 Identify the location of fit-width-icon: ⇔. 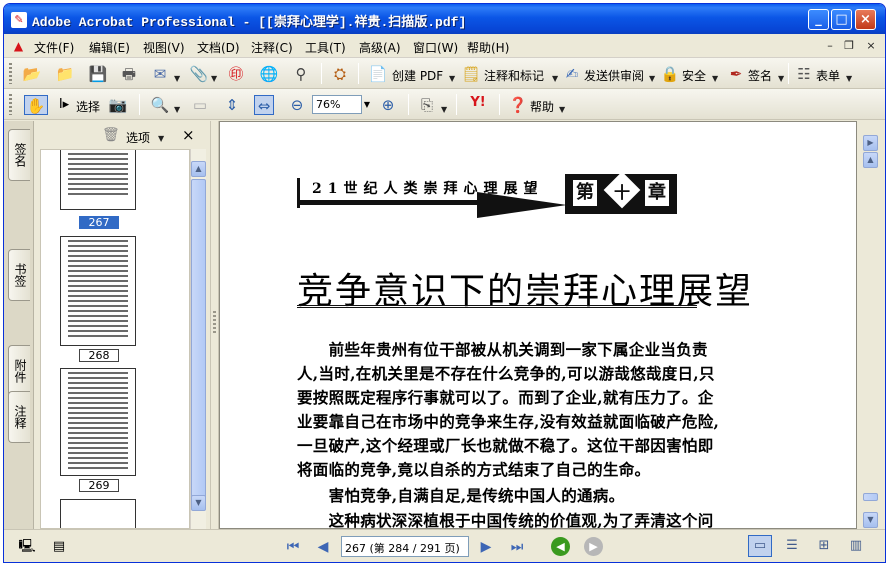
(264, 105).